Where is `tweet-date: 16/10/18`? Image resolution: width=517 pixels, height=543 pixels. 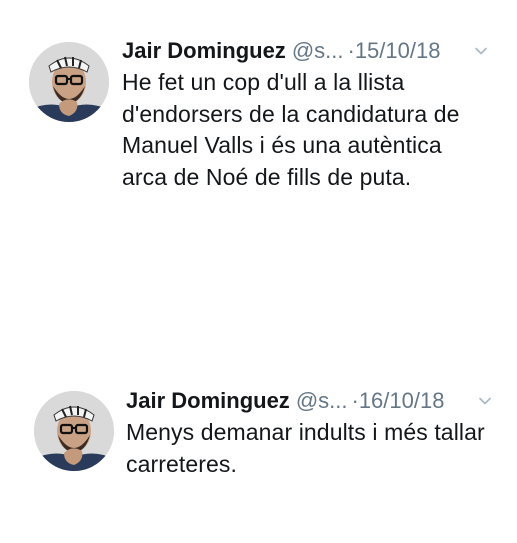 tweet-date: 16/10/18 is located at coordinates (402, 400).